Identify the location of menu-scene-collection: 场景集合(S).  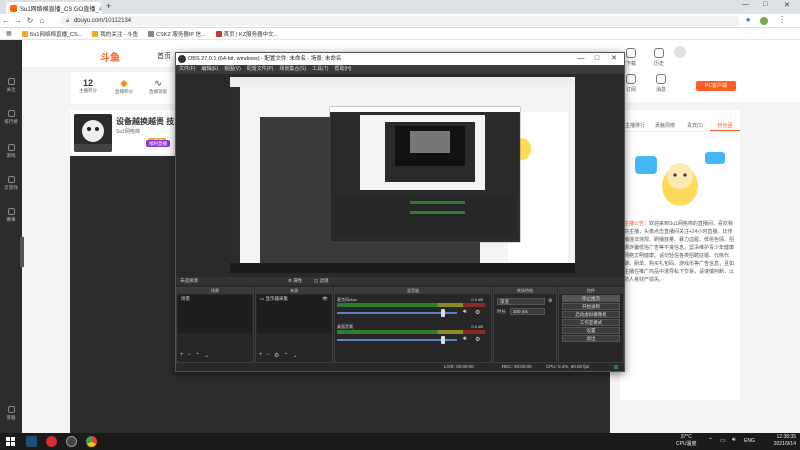
(292, 69).